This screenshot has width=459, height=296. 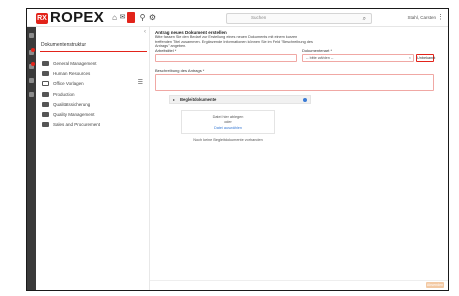 I want to click on nav-rail, so click(x=31, y=158).